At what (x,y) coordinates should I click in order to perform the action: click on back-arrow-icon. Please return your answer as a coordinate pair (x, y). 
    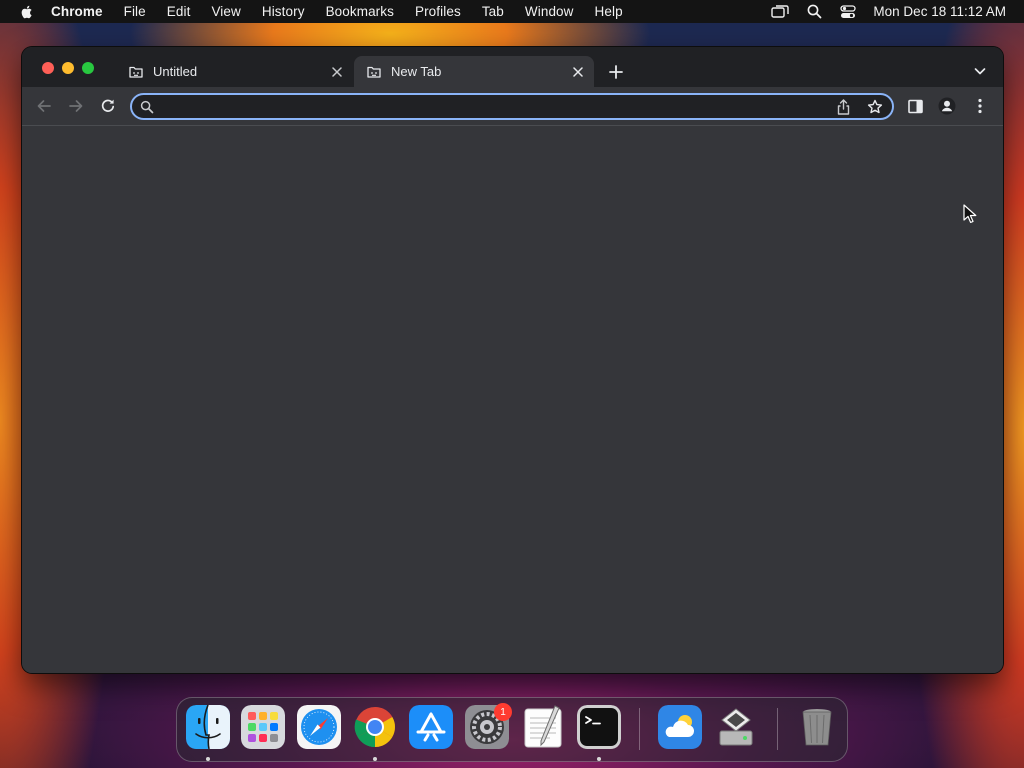
    Looking at the image, I should click on (44, 106).